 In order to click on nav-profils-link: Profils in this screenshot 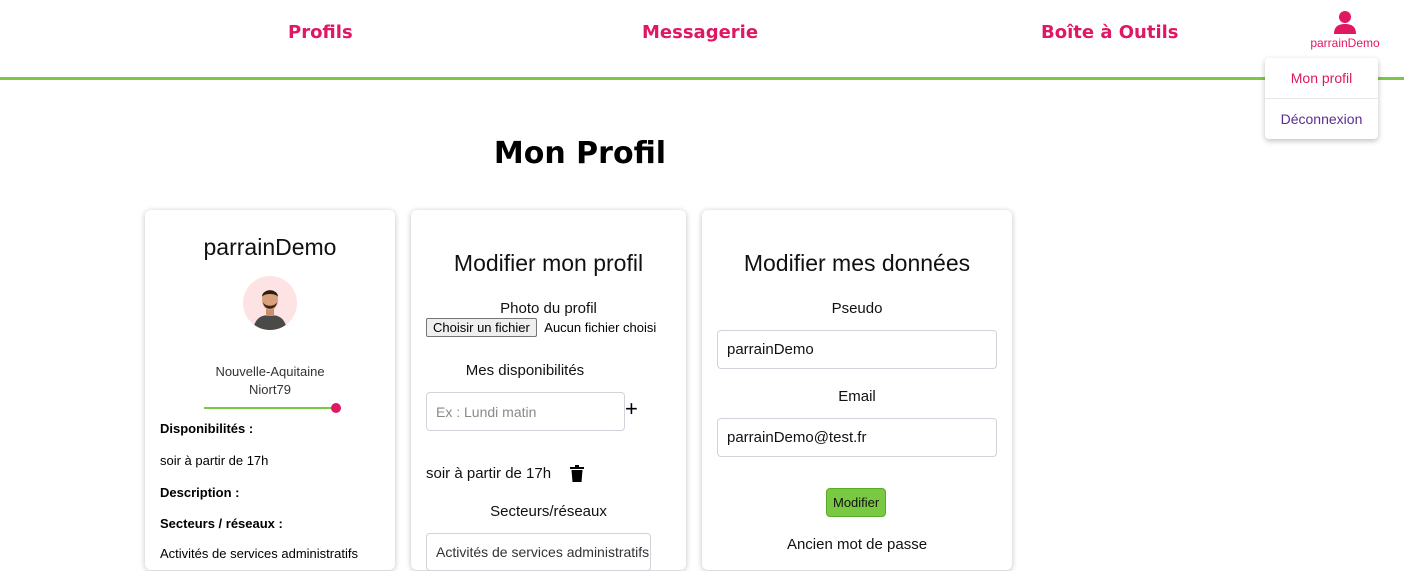, I will do `click(320, 32)`.